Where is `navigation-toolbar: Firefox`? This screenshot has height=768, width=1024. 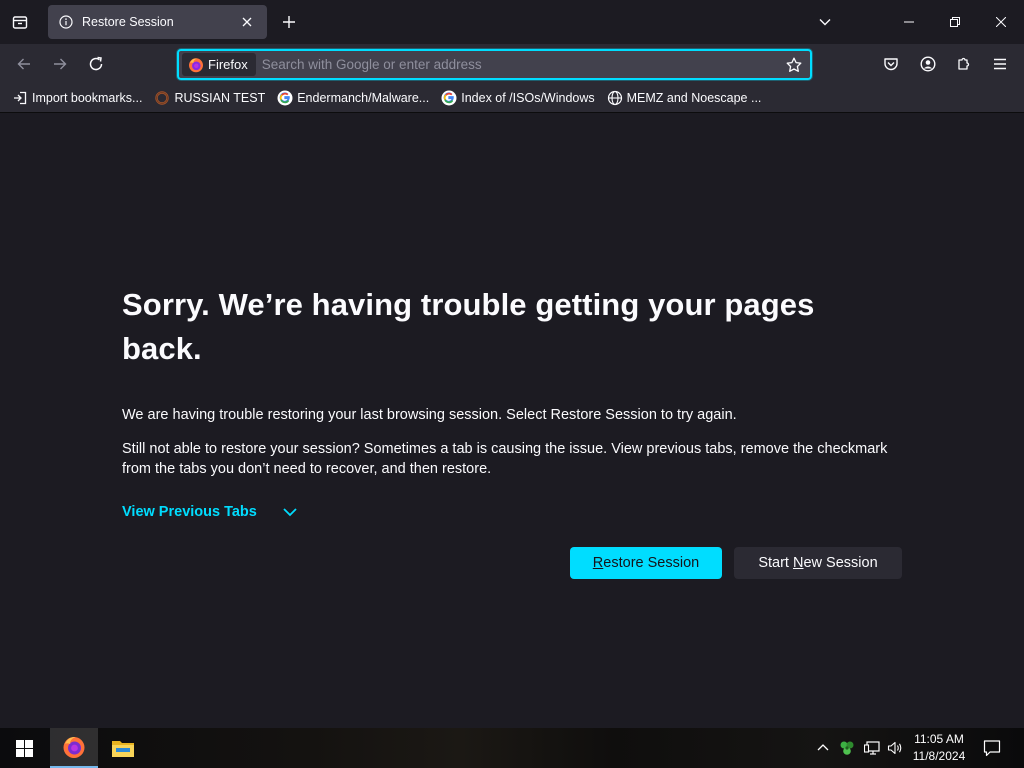 navigation-toolbar: Firefox is located at coordinates (512, 64).